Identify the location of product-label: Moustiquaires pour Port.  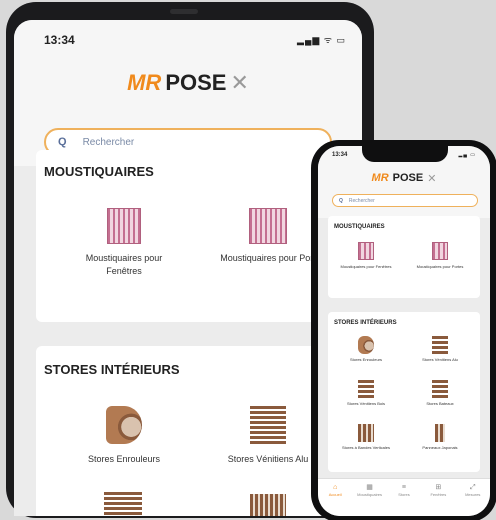
(268, 258).